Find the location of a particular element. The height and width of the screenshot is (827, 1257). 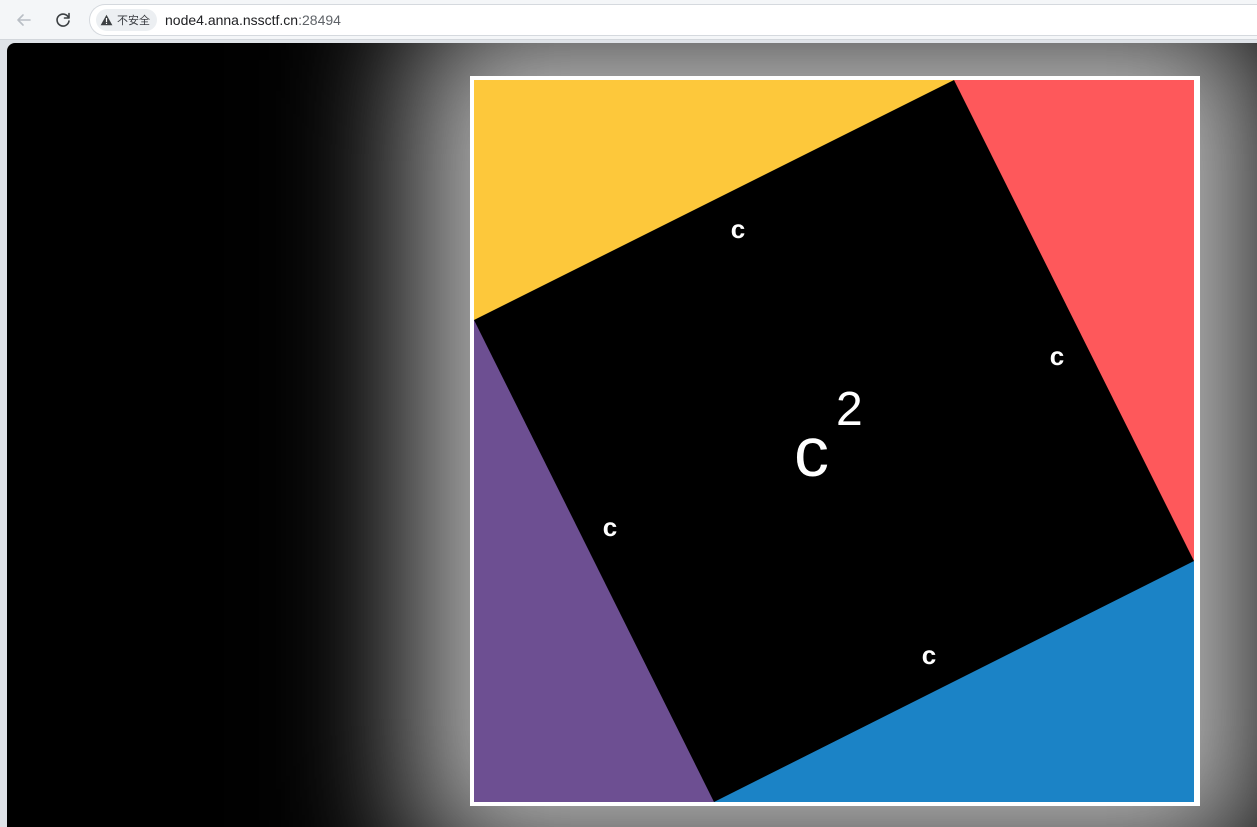

security-label: 不安全 is located at coordinates (133, 20).